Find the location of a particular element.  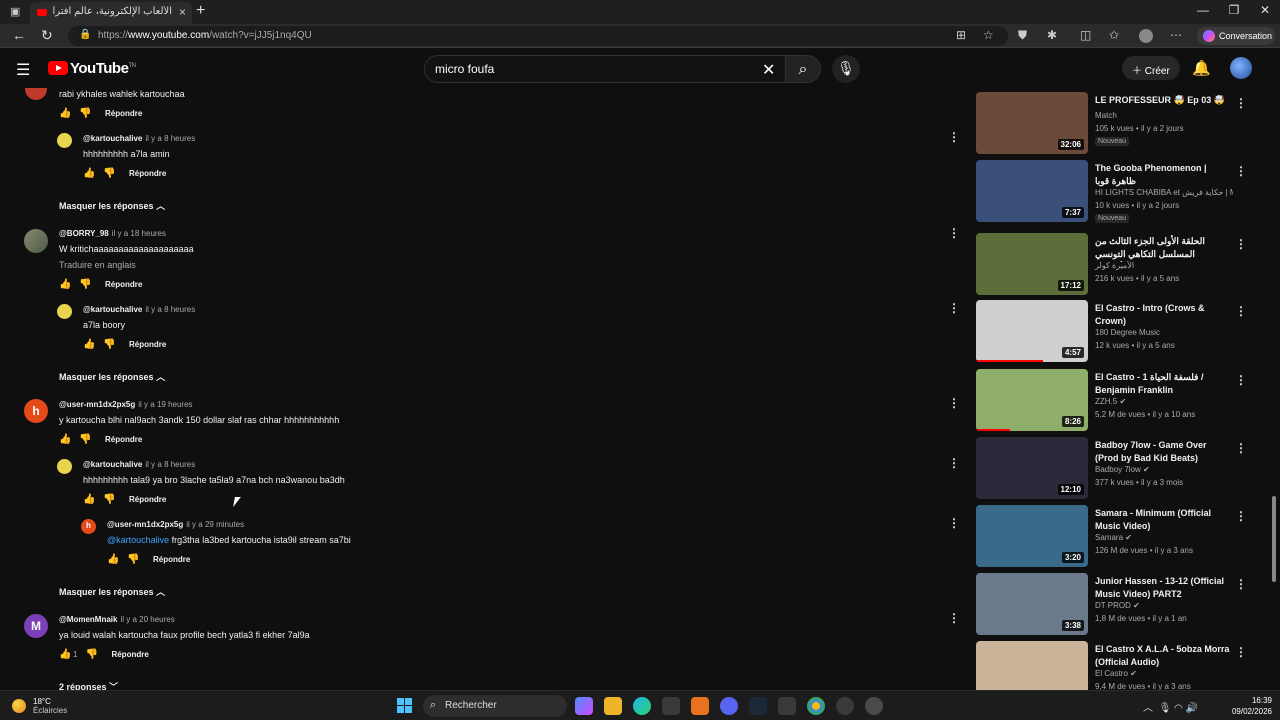

hamburger-menu-icon: ☰ is located at coordinates (23, 70).